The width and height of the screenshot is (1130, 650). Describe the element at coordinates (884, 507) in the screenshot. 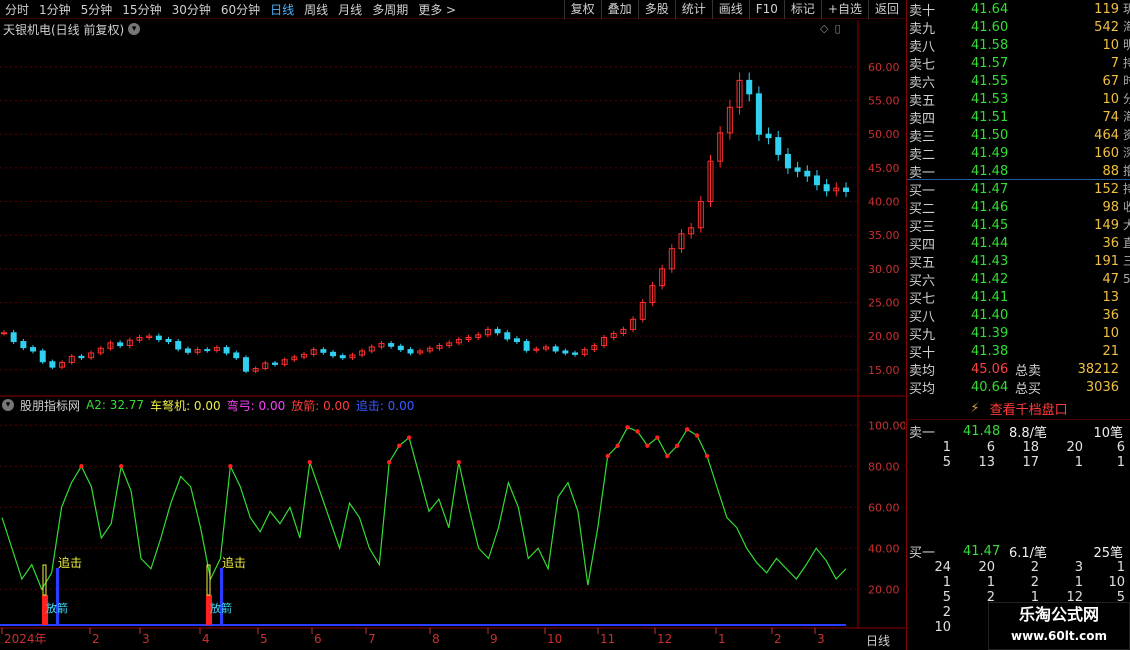

I see `indicator-tick-label: 60.00` at that location.